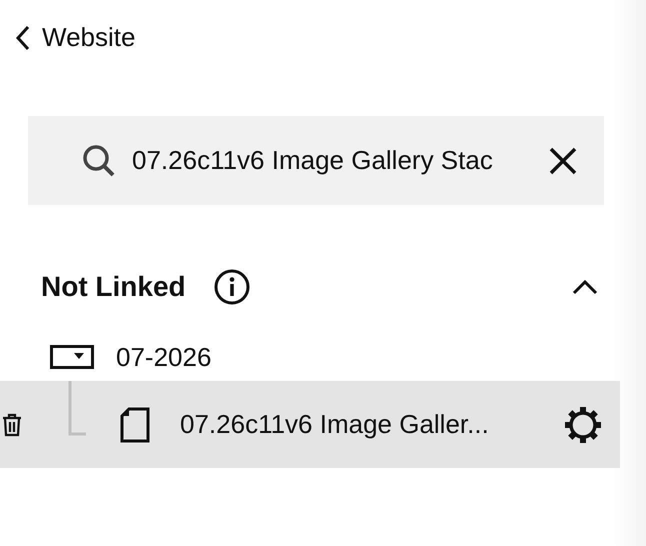  I want to click on folder-icon, so click(72, 357).